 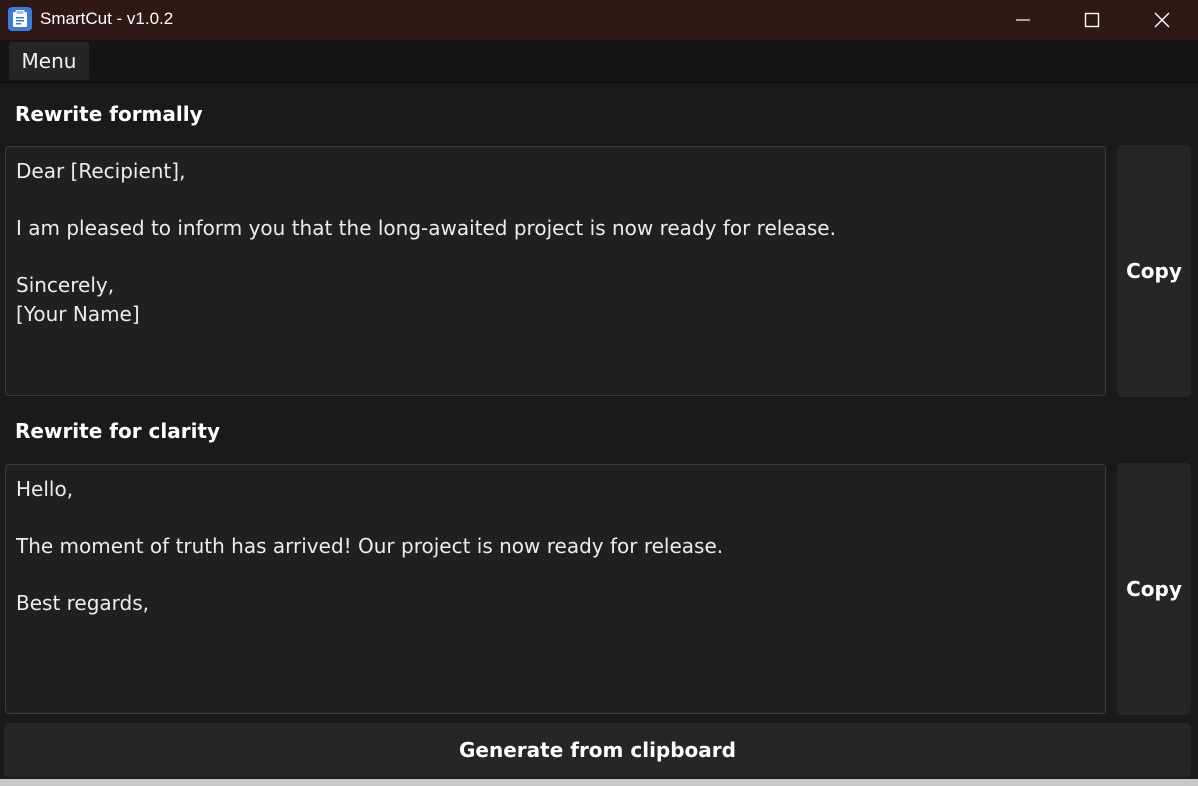 I want to click on maximize-button, so click(x=1092, y=20).